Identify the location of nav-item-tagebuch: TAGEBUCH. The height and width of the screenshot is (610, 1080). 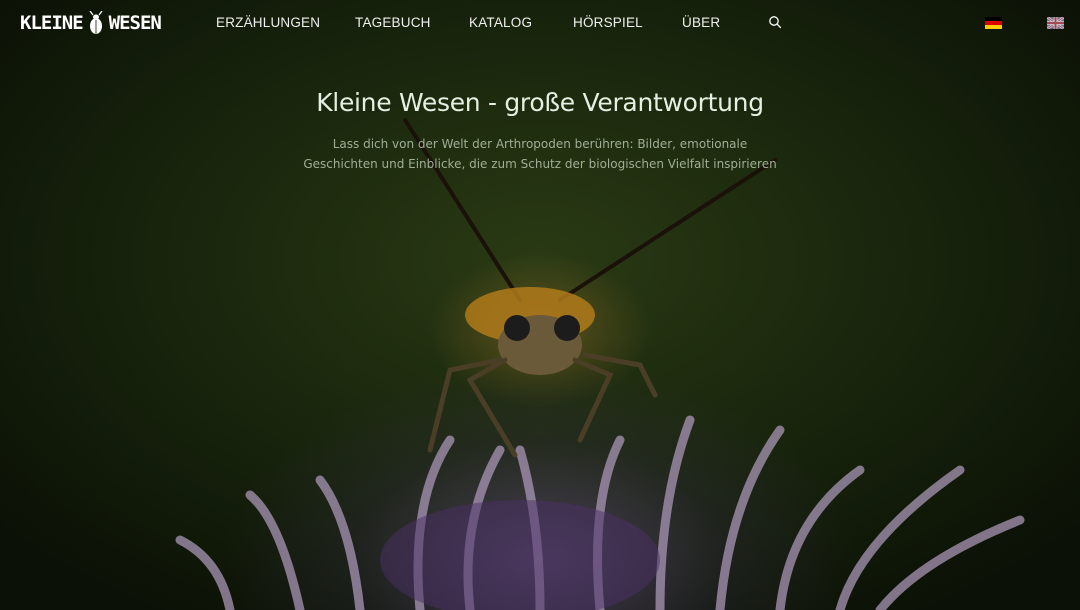
(393, 22).